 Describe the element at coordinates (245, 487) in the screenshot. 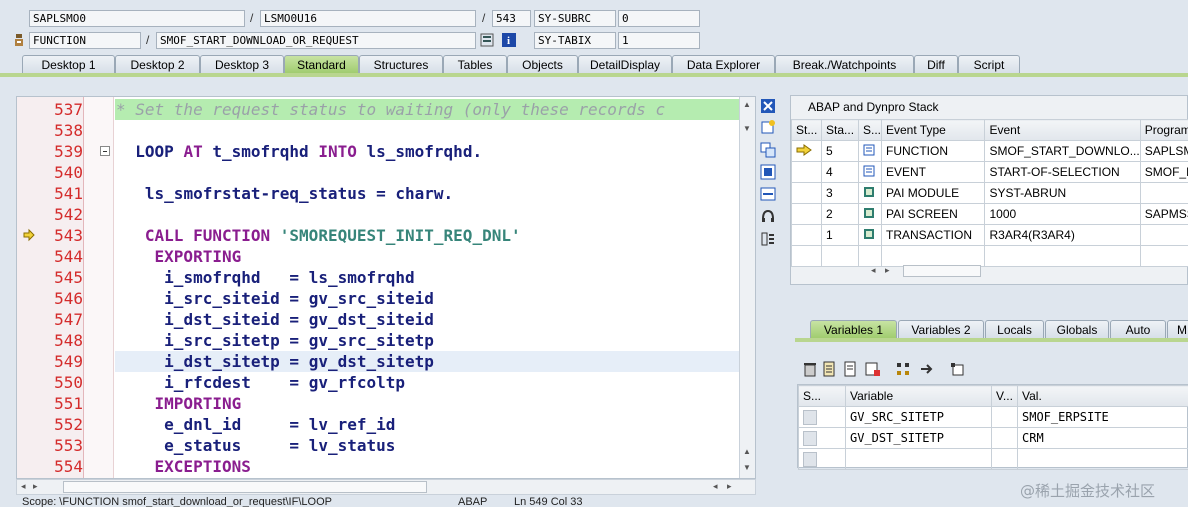

I see `horizontal-scroll-thumb` at that location.